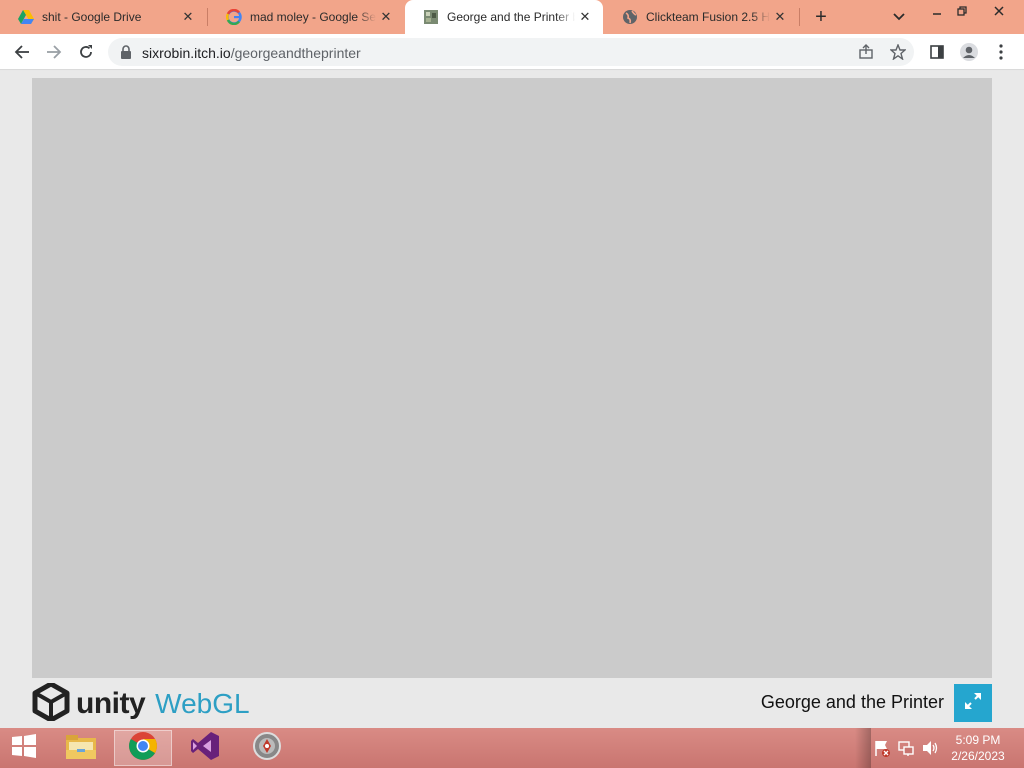  What do you see at coordinates (899, 17) in the screenshot?
I see `tab-search-chevron-icon` at bounding box center [899, 17].